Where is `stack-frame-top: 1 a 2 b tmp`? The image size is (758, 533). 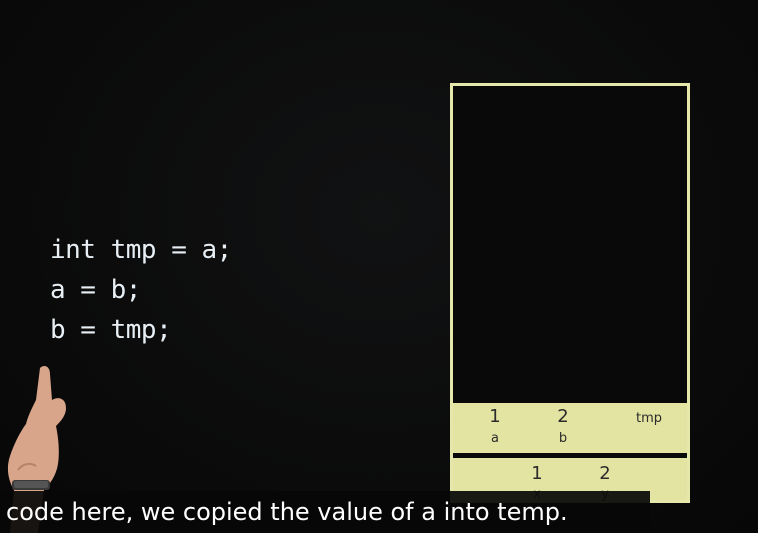
stack-frame-top: 1 a 2 b tmp is located at coordinates (570, 428).